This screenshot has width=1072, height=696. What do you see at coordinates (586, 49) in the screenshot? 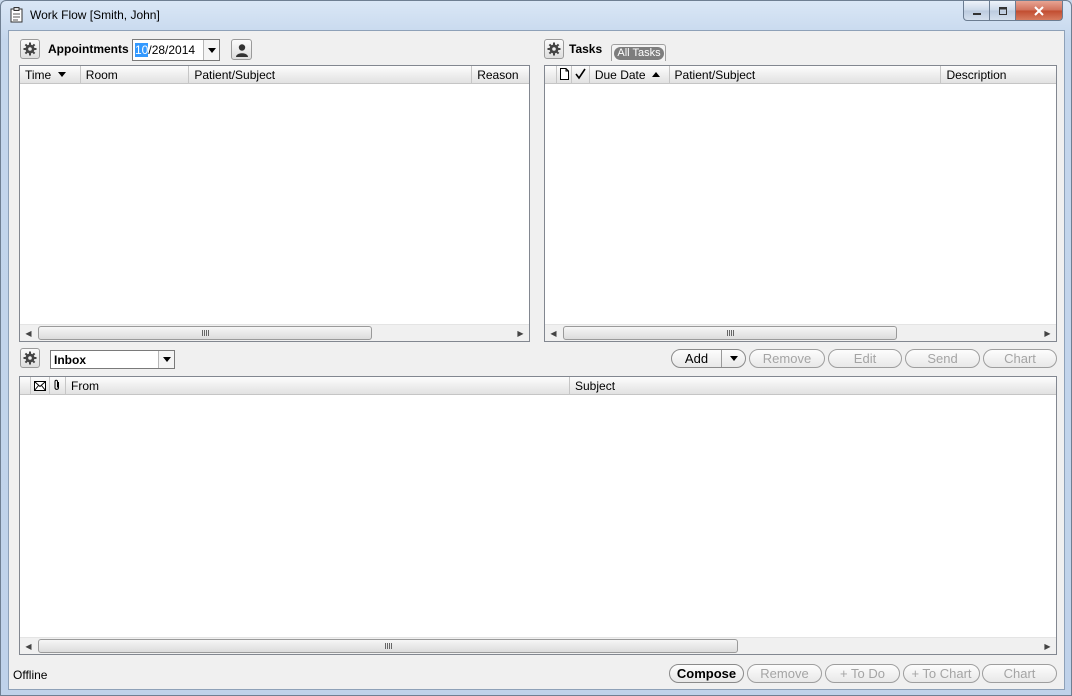
I see `tasks-label: Tasks` at bounding box center [586, 49].